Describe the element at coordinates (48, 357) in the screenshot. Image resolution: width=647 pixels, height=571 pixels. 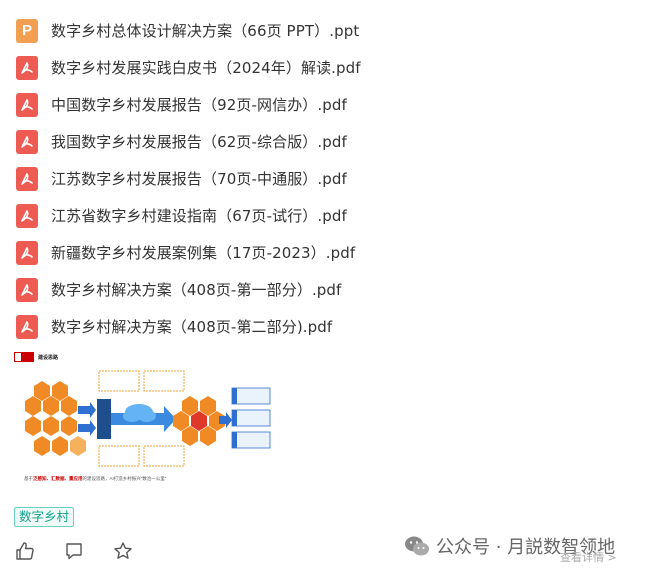
I see `figure-title: 建设思路` at that location.